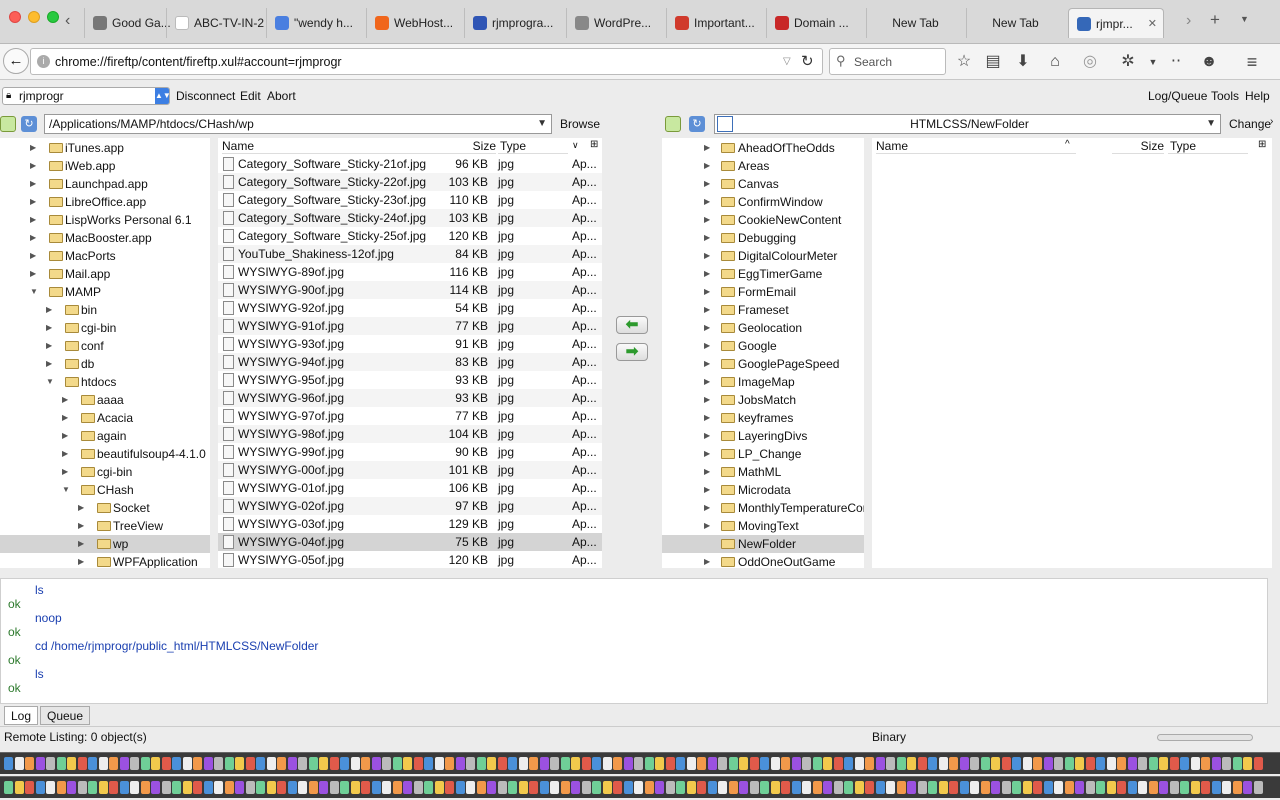  Describe the element at coordinates (594, 144) in the screenshot. I see `column-picker-icon: ⊞` at that location.